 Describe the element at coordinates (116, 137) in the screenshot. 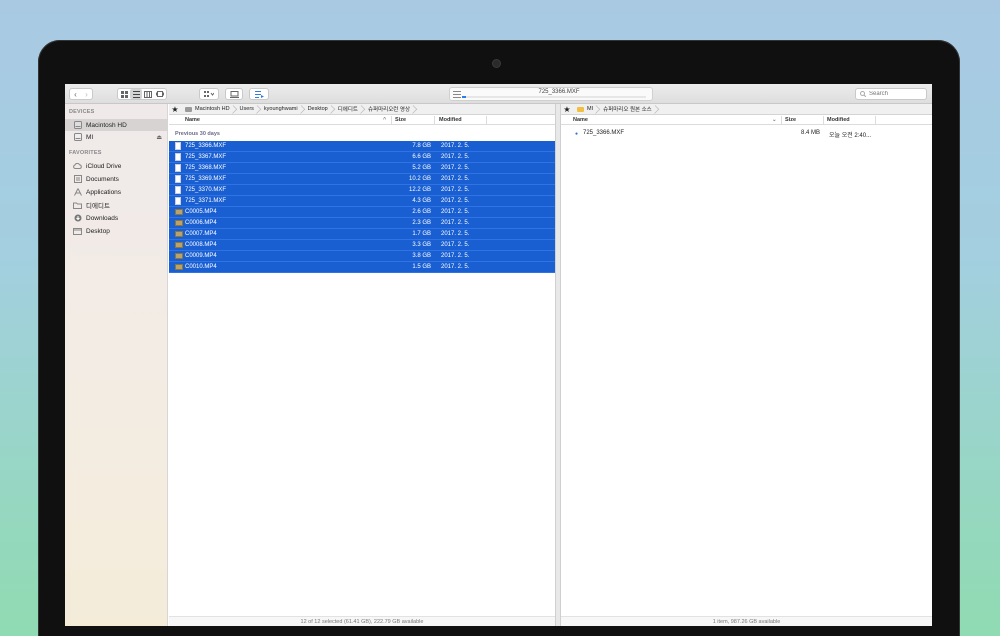

I see `sidebar-item-mi: MI ⏏` at that location.